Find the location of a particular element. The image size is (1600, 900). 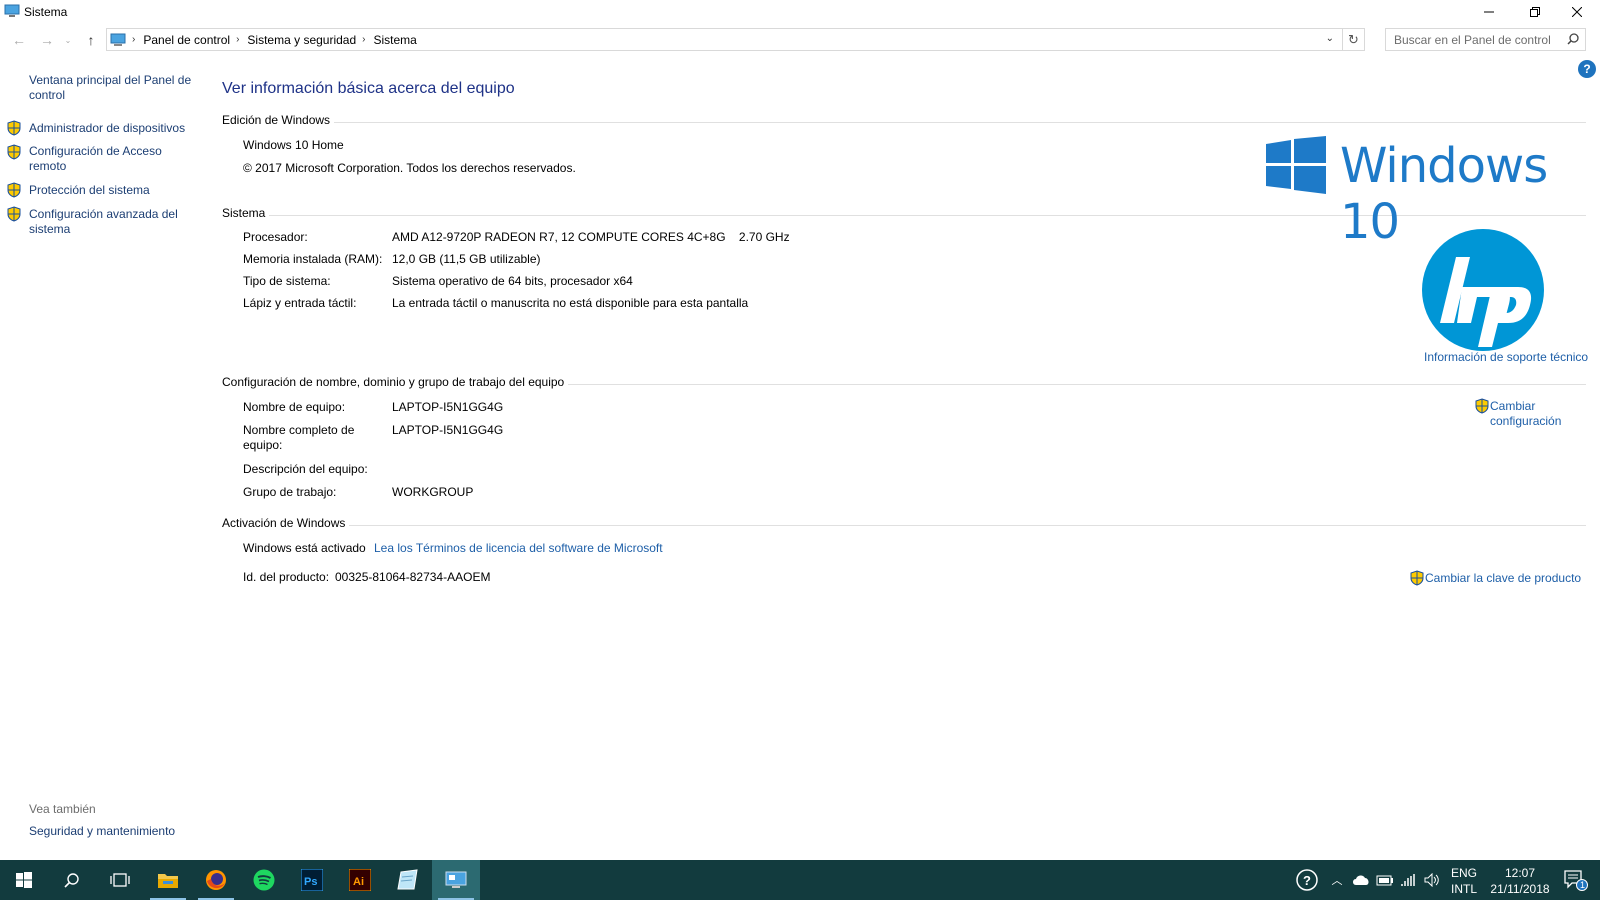

wifi-icon is located at coordinates (1408, 880).